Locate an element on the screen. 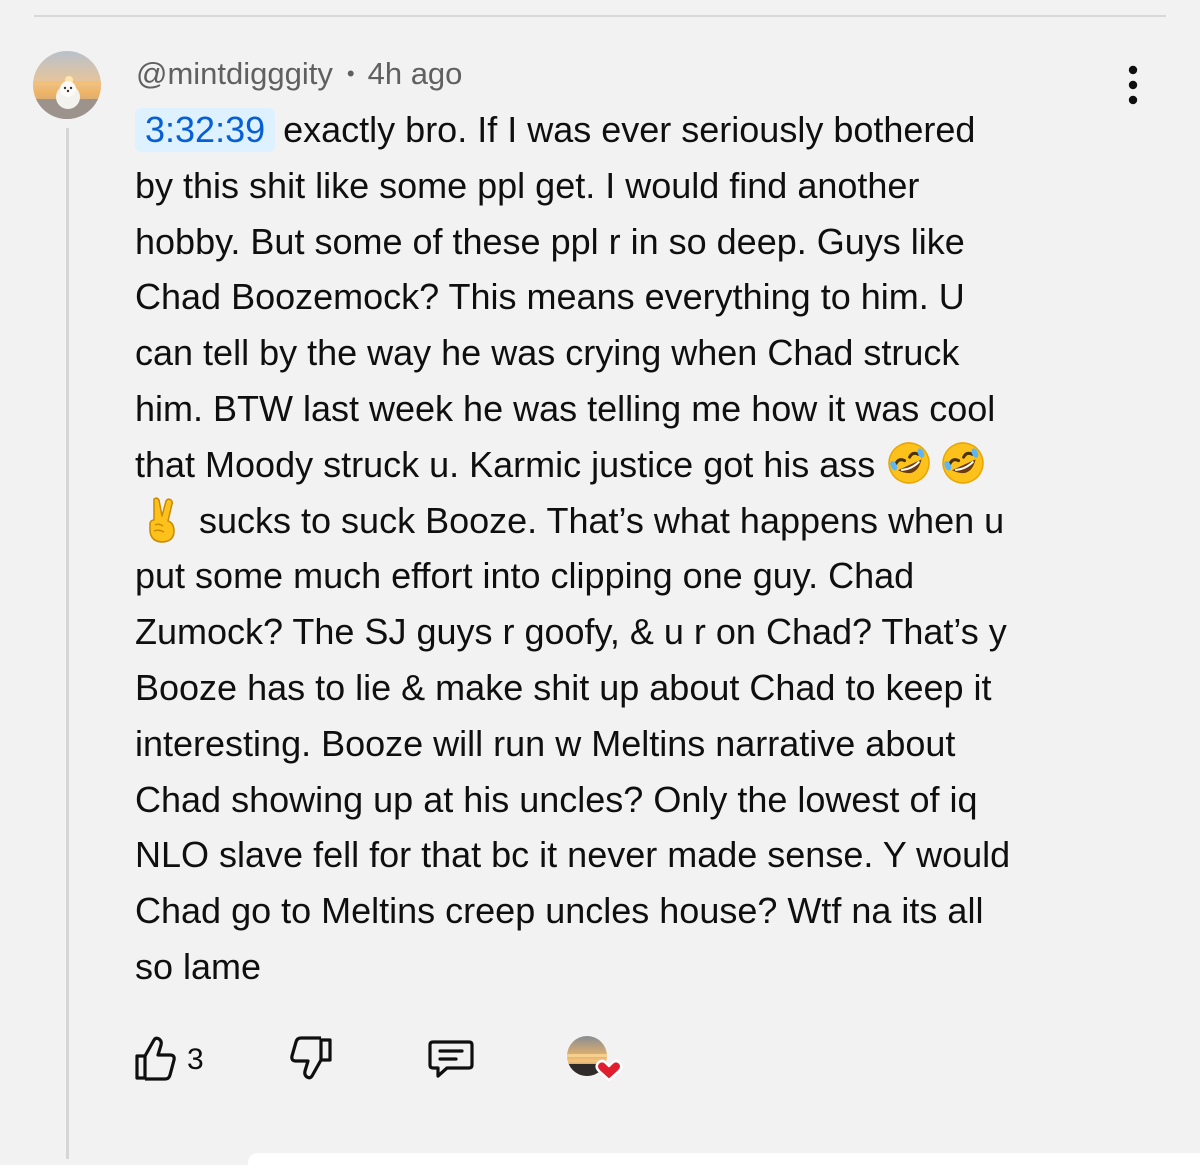 The height and width of the screenshot is (1165, 1200). thumbs-down-icon is located at coordinates (312, 1060).